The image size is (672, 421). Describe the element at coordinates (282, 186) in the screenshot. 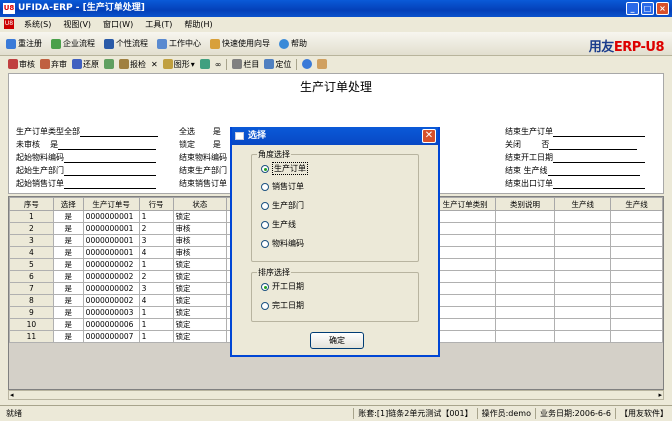

I see `radio-sales-order: 销售订单` at that location.